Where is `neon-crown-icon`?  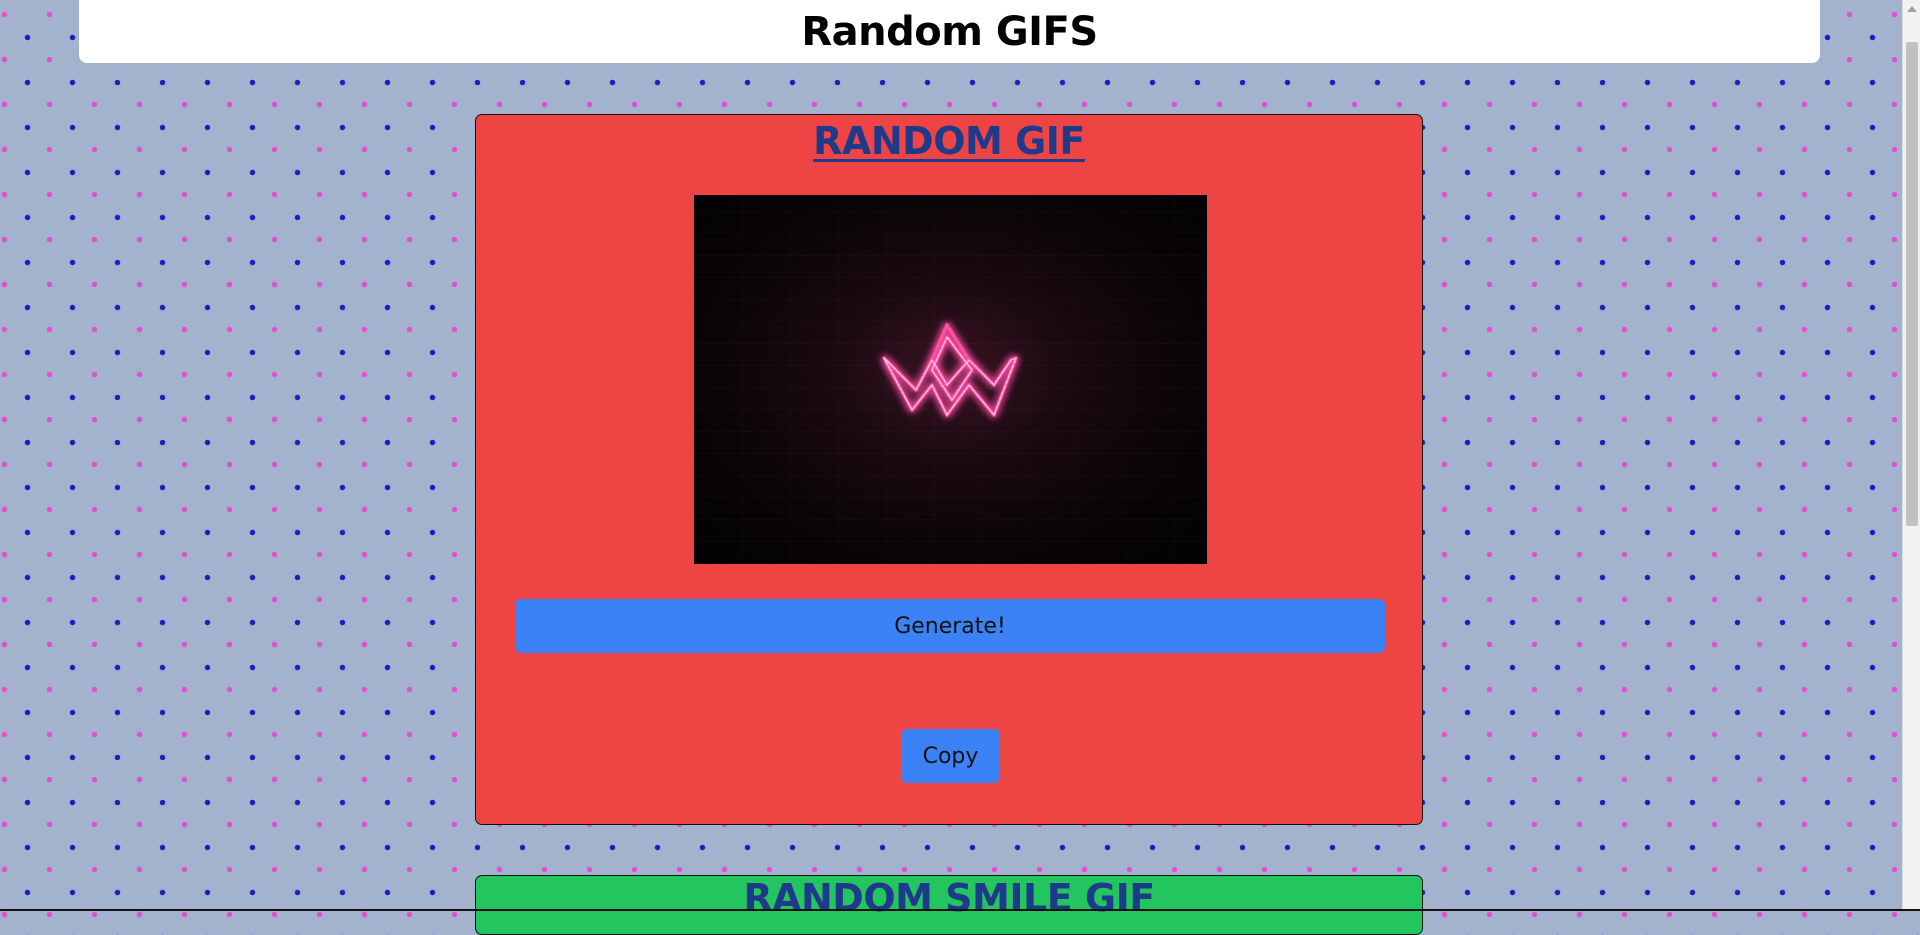 neon-crown-icon is located at coordinates (950, 370).